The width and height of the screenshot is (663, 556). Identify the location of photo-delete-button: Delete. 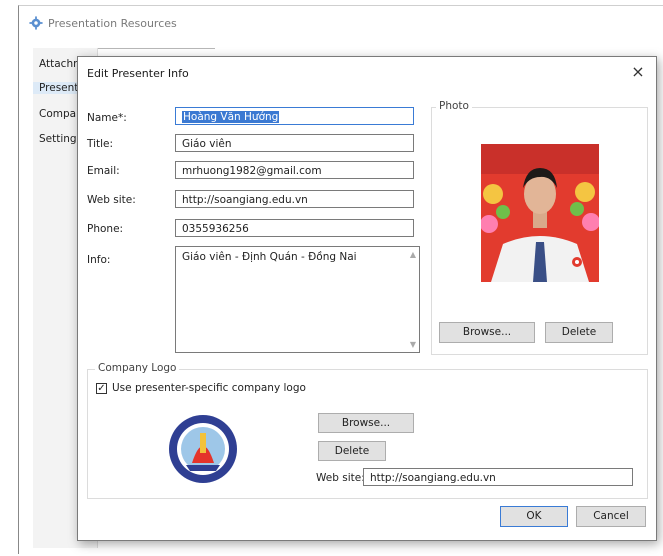
(579, 332).